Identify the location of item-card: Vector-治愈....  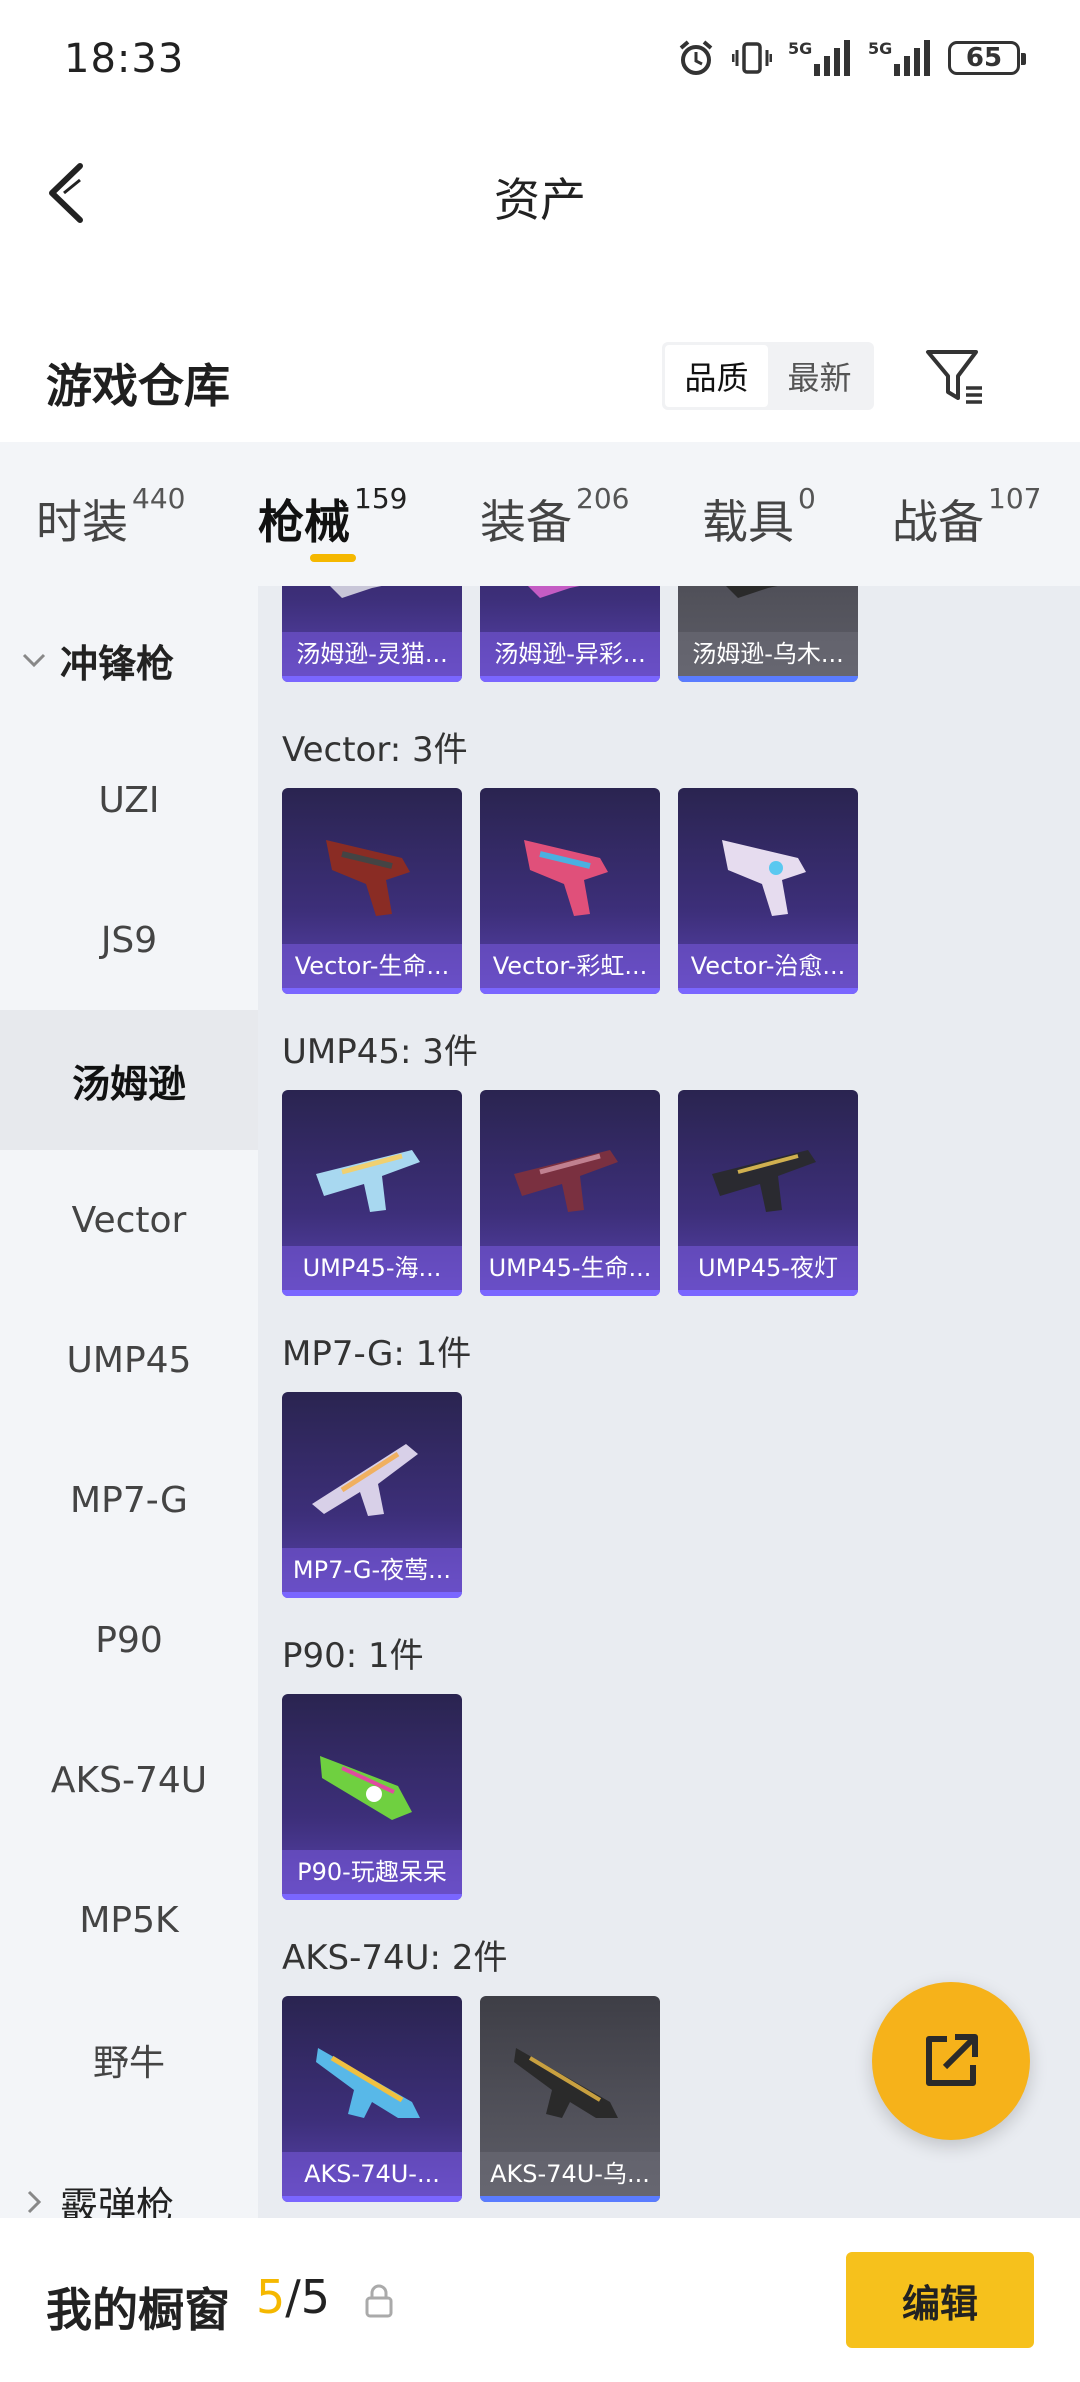
(768, 891).